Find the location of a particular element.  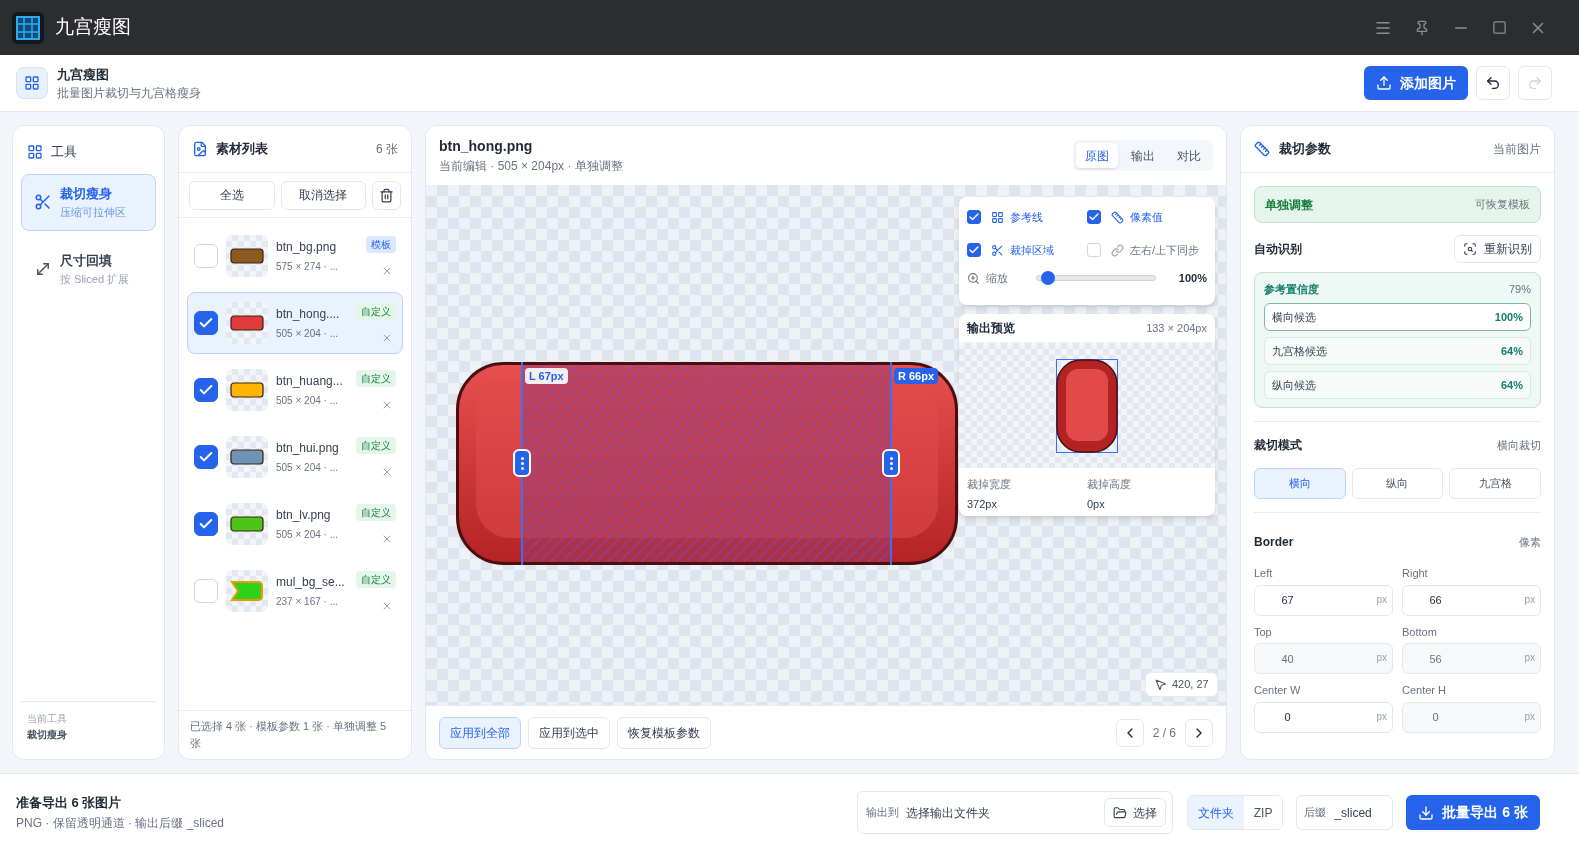

editor-title: btn_hong.png is located at coordinates (486, 146).